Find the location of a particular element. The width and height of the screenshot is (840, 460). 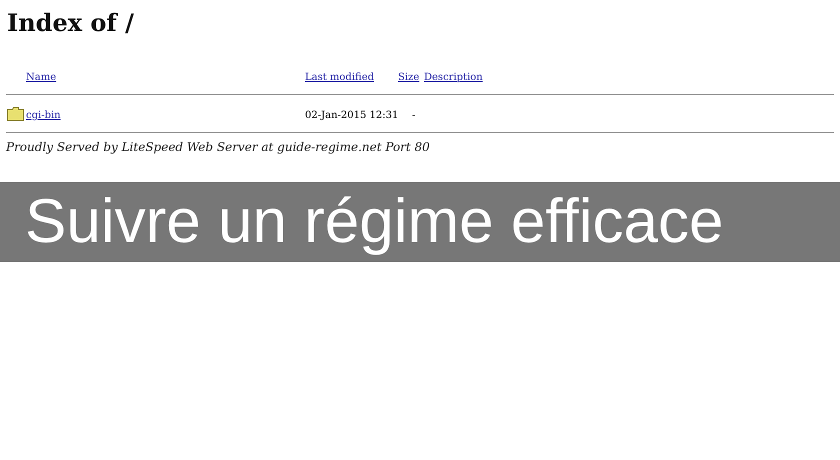

server-signature: Proudly Served by LiteSpeed Web Server at guide-regime.net Port 80 is located at coordinates (218, 147).